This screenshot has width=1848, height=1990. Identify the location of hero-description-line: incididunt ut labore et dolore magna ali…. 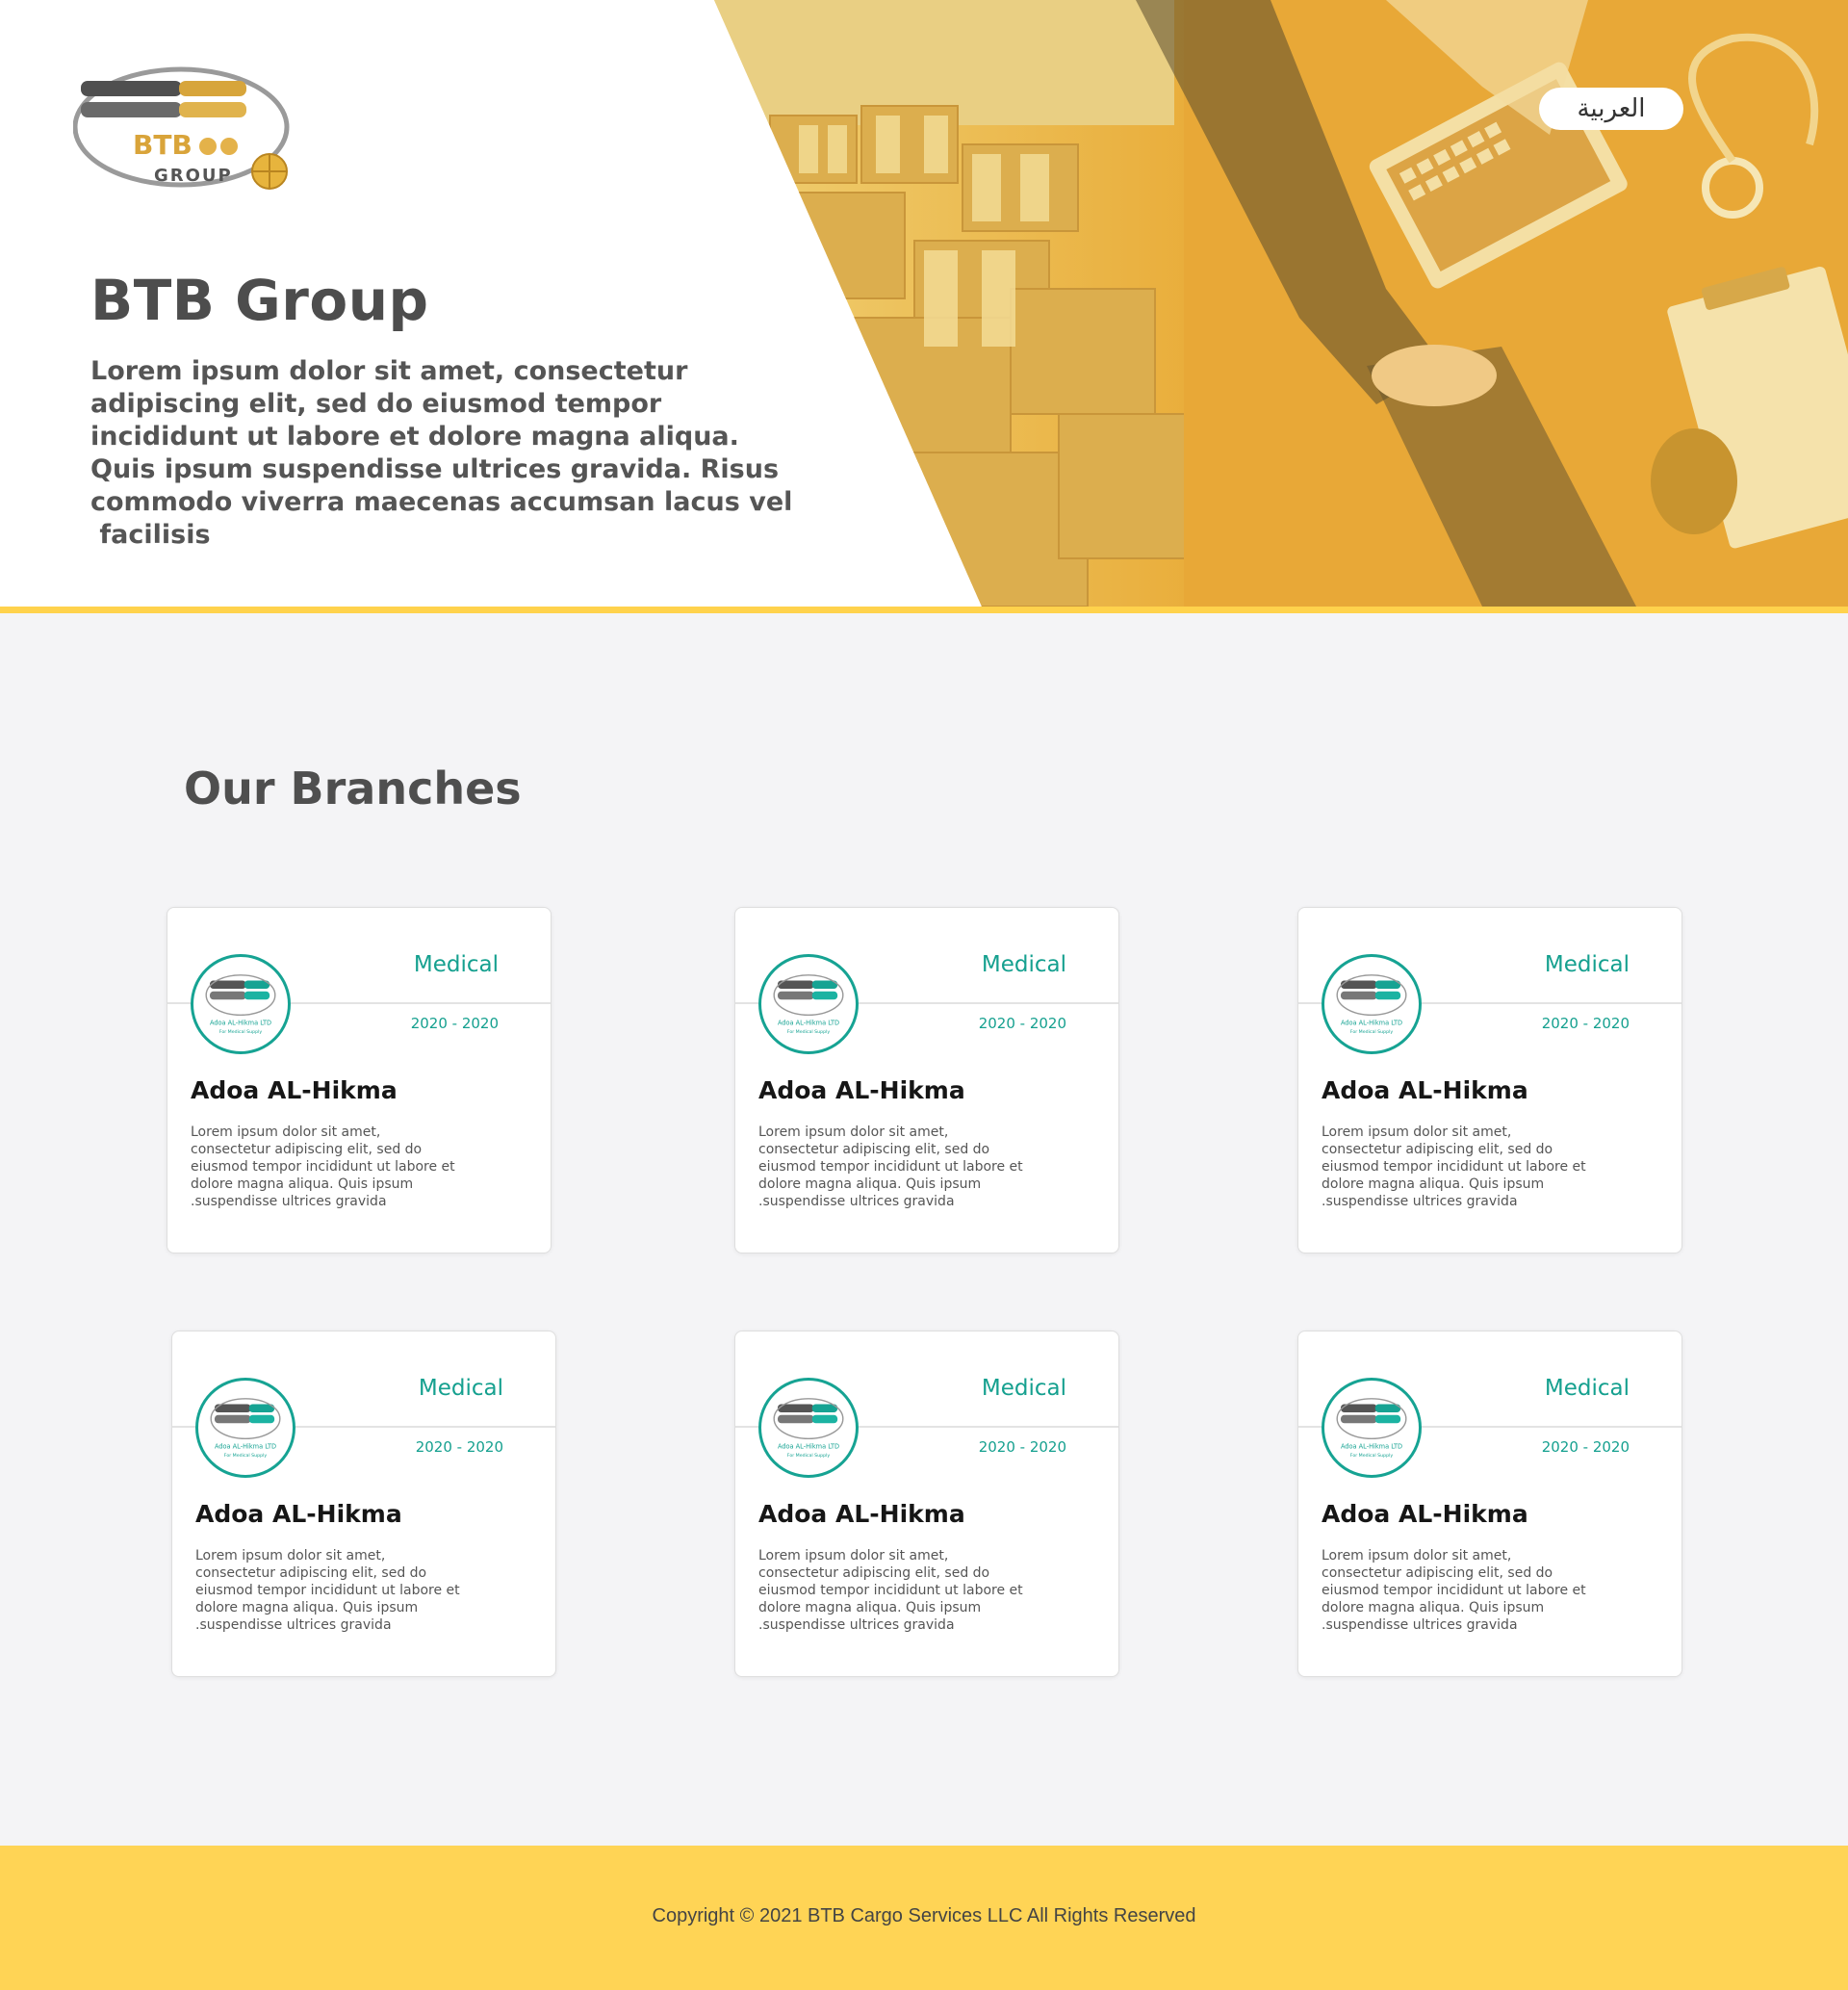
(414, 437).